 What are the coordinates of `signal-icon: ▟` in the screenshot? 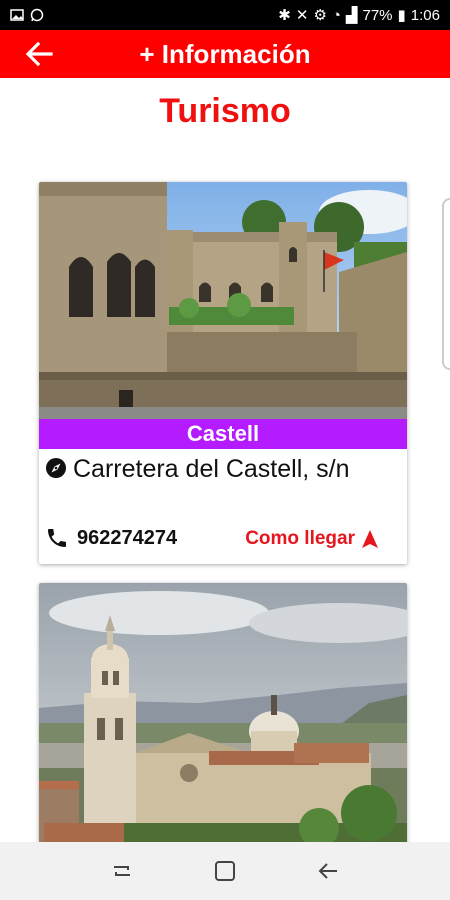 It's located at (351, 15).